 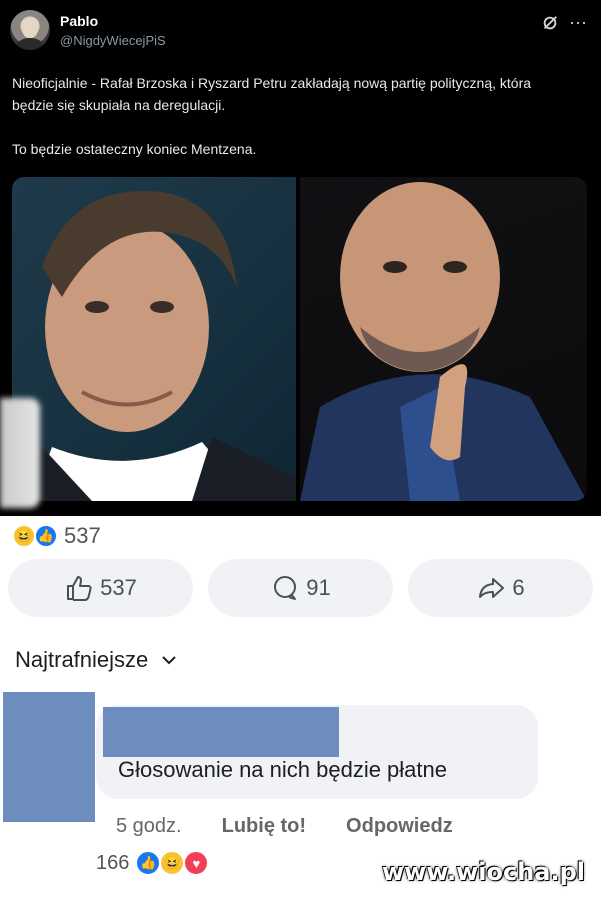 I want to click on post-reactions-summary: 😆 👍 537, so click(x=56, y=536).